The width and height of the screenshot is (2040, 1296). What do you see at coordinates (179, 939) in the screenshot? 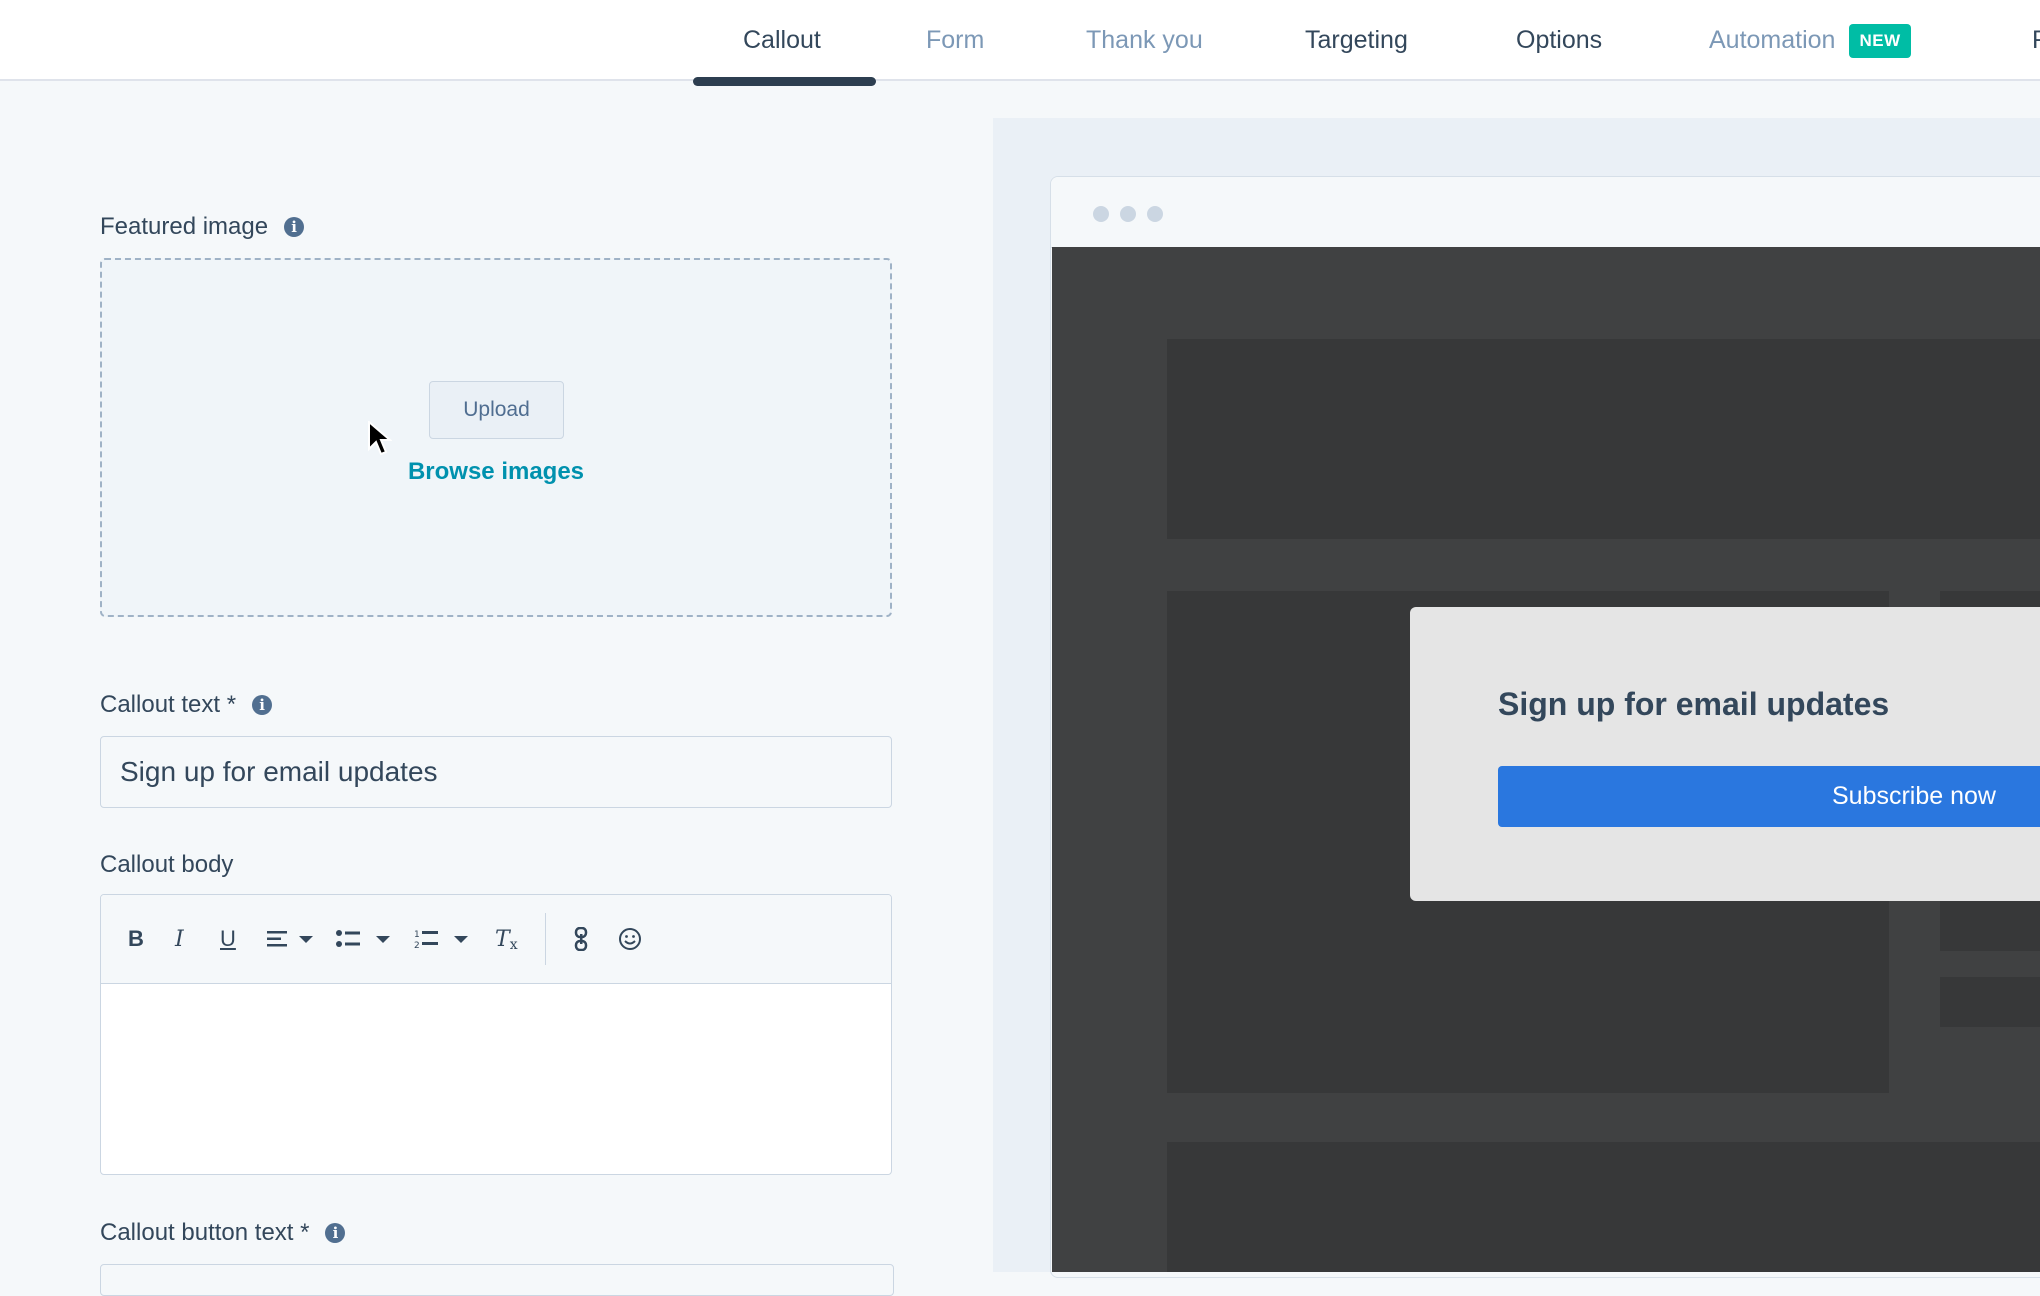
I see `italic-icon: I` at bounding box center [179, 939].